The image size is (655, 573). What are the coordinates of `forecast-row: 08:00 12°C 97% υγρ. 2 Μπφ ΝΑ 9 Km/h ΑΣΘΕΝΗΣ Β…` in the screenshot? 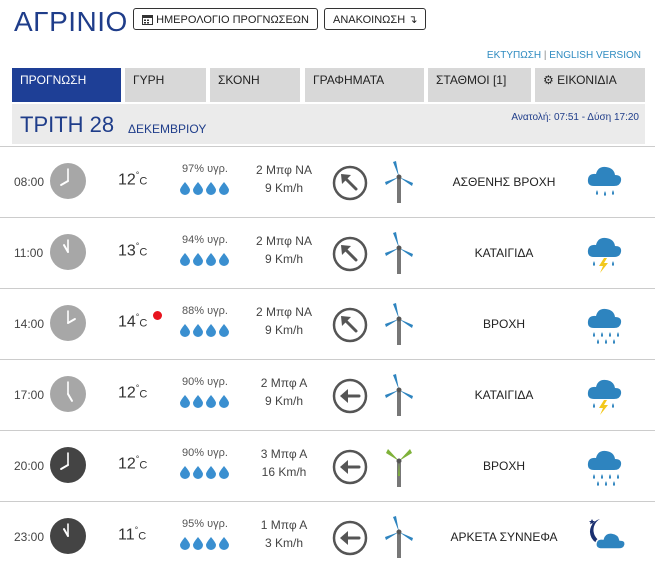 It's located at (327, 182).